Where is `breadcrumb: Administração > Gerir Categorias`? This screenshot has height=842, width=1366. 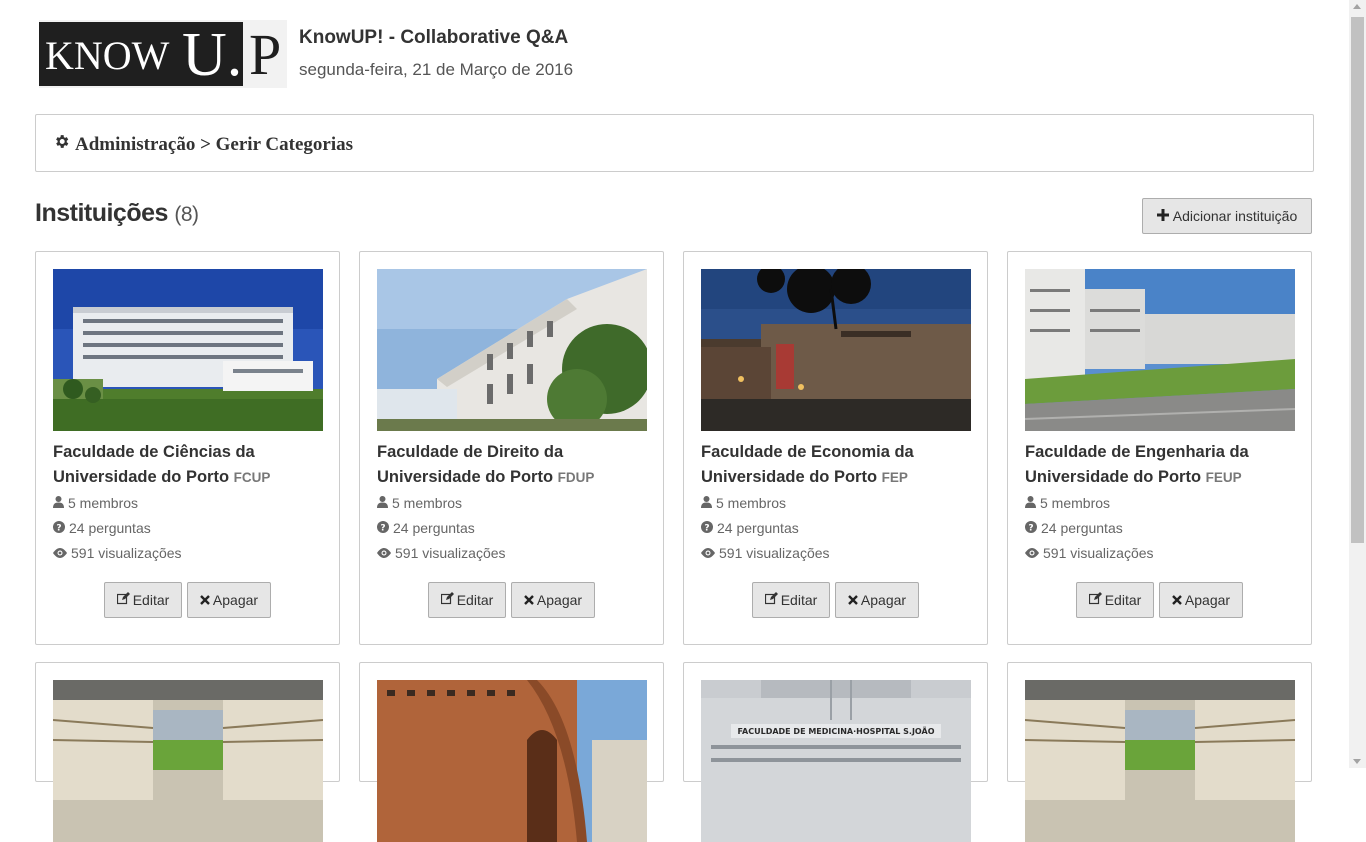 breadcrumb: Administração > Gerir Categorias is located at coordinates (203, 144).